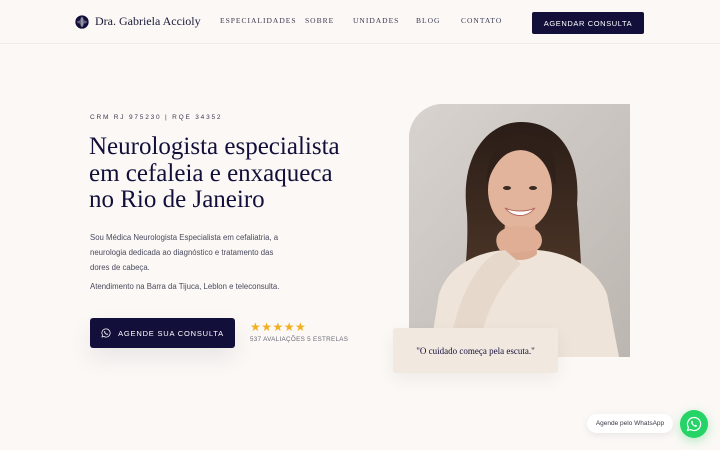 The width and height of the screenshot is (720, 450). Describe the element at coordinates (156, 117) in the screenshot. I see `credentials: CRM RJ 975230 | RQE 34352` at that location.